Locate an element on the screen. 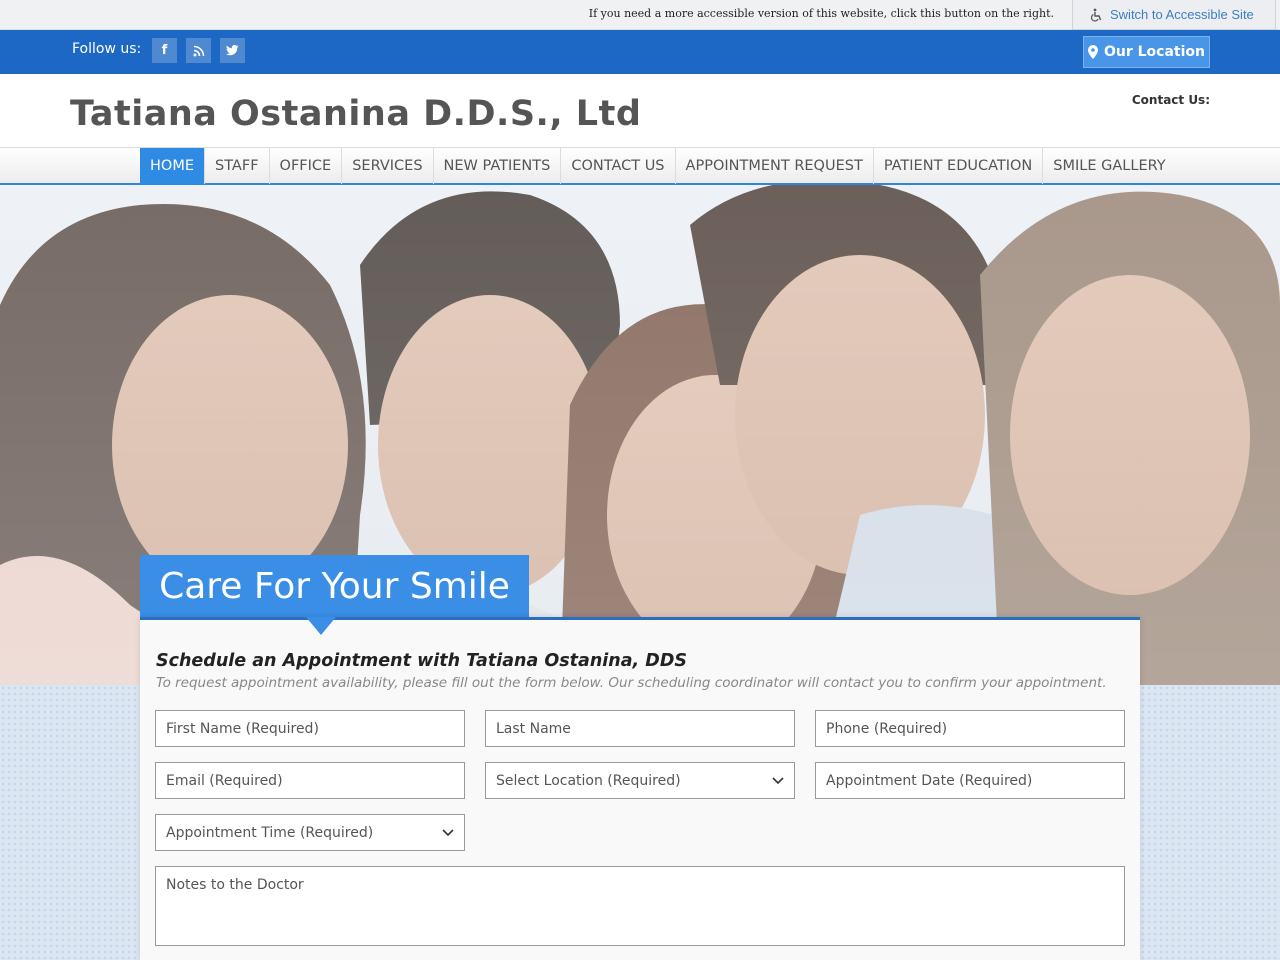 This screenshot has width=1280, height=960. nav-item-contact-us: CONTACT US is located at coordinates (618, 166).